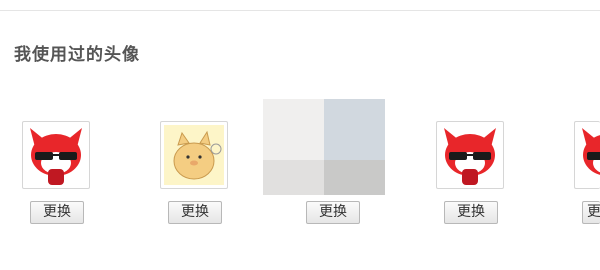  Describe the element at coordinates (591, 212) in the screenshot. I see `change-avatar-button-5: 更` at that location.